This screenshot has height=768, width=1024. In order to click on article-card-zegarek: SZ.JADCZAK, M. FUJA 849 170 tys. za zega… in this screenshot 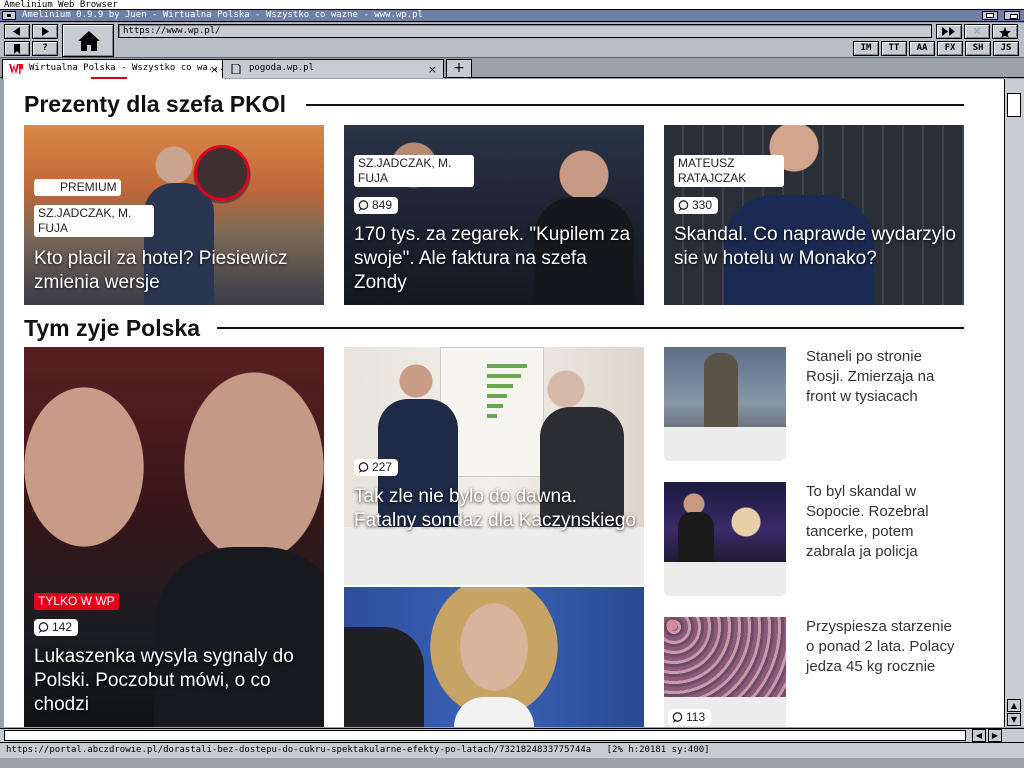, I will do `click(494, 215)`.